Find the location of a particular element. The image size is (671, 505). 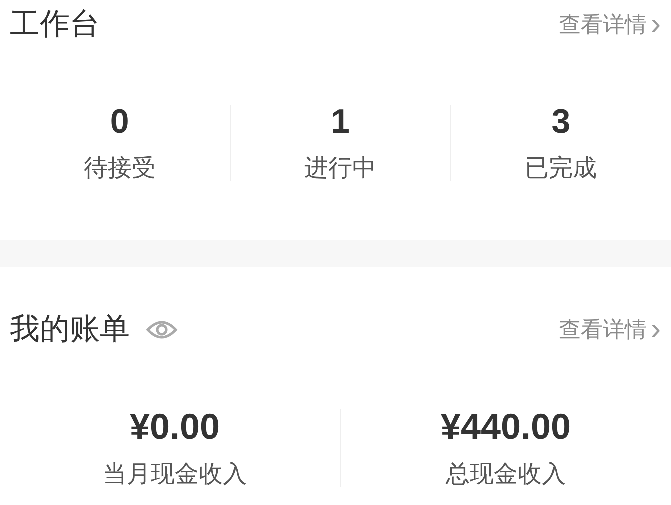

count-value: 1 is located at coordinates (340, 122).